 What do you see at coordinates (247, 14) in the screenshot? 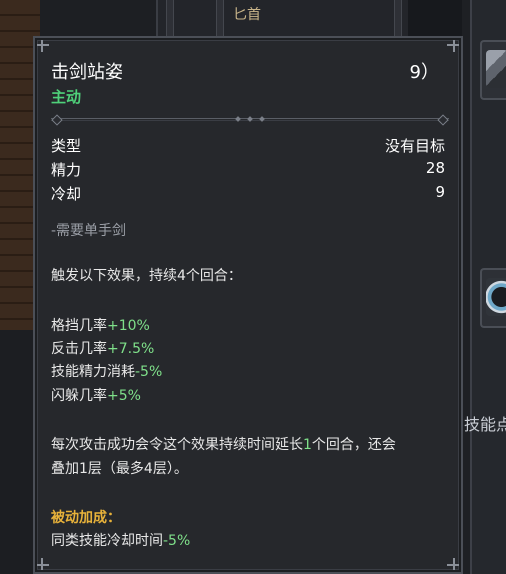
I see `inventory-item-label: 匕首` at bounding box center [247, 14].